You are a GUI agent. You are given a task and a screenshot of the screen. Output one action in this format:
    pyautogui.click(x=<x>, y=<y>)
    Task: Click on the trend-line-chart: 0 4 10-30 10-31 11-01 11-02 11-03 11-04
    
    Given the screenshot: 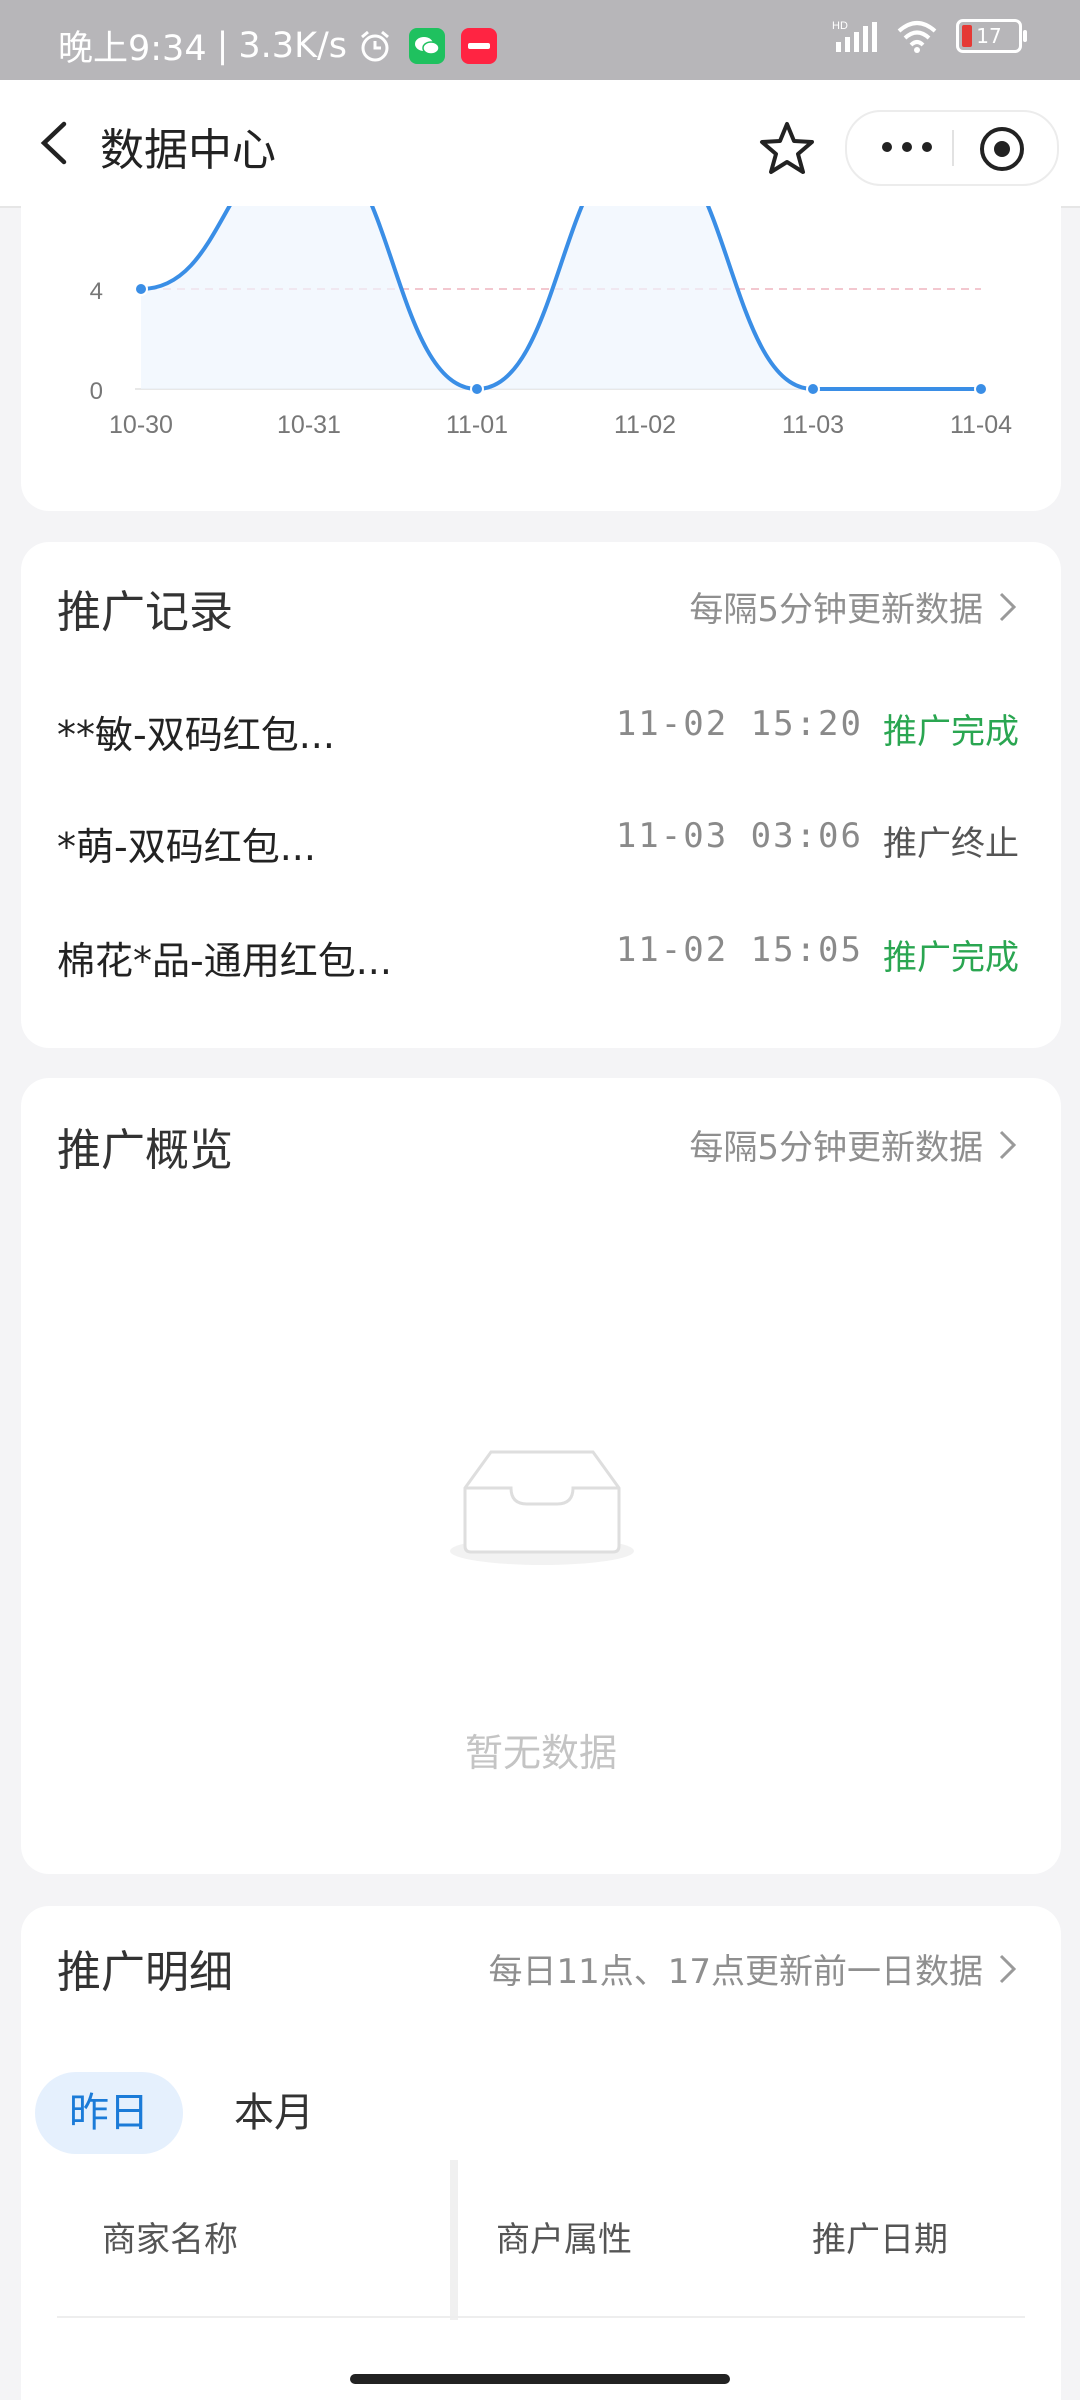 What is the action you would take?
    pyautogui.click(x=551, y=287)
    